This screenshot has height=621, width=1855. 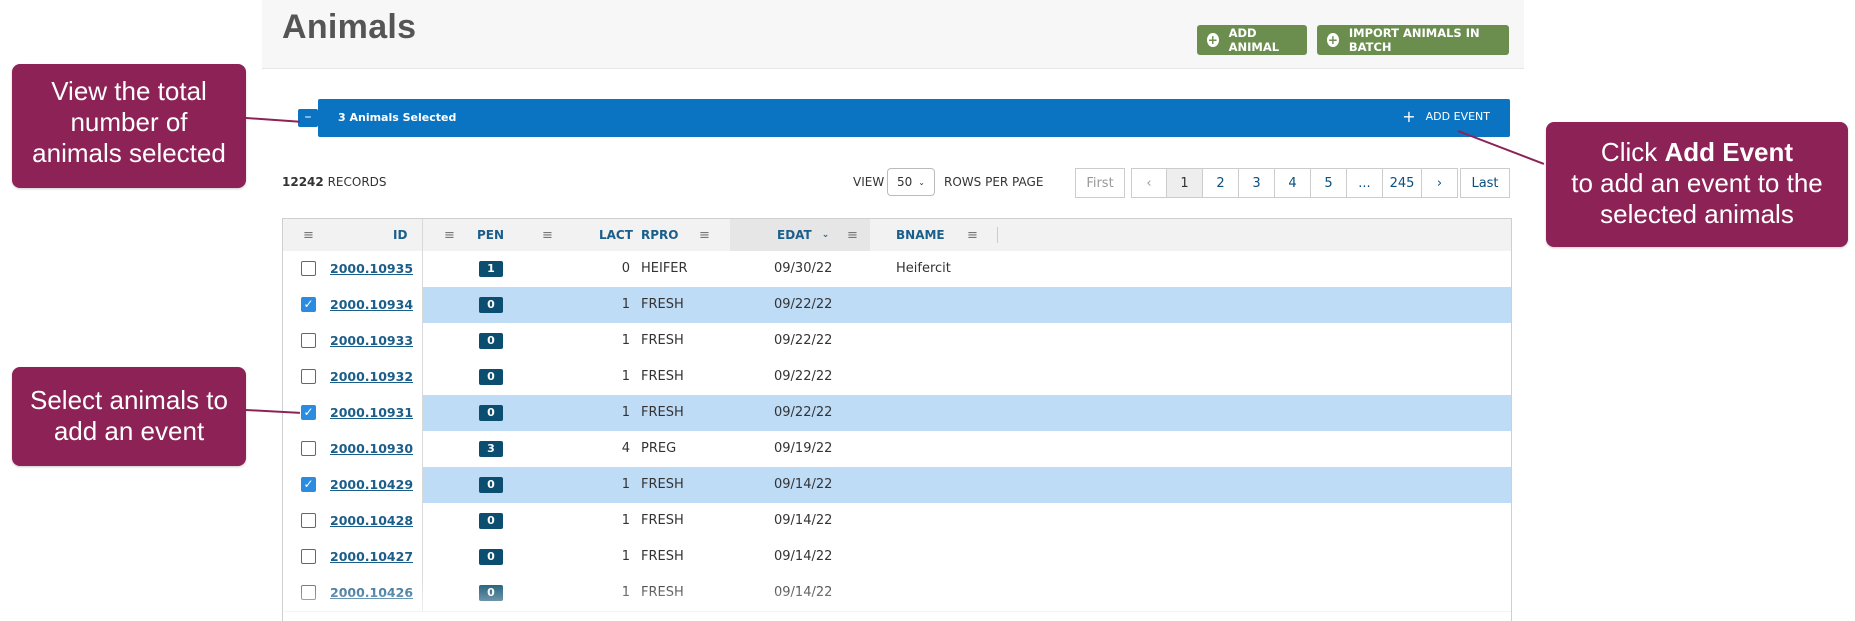 I want to click on collapse-selection-button: –, so click(x=308, y=118).